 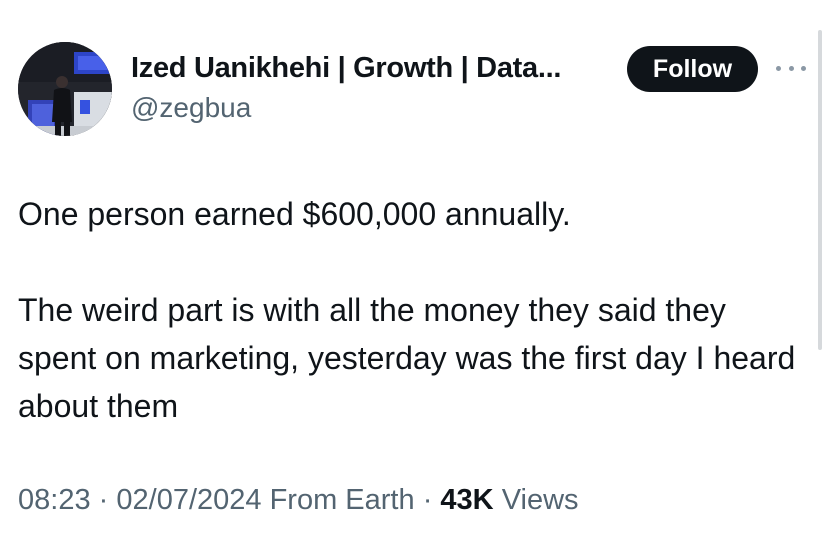 What do you see at coordinates (467, 500) in the screenshot?
I see `views-count: 43K` at bounding box center [467, 500].